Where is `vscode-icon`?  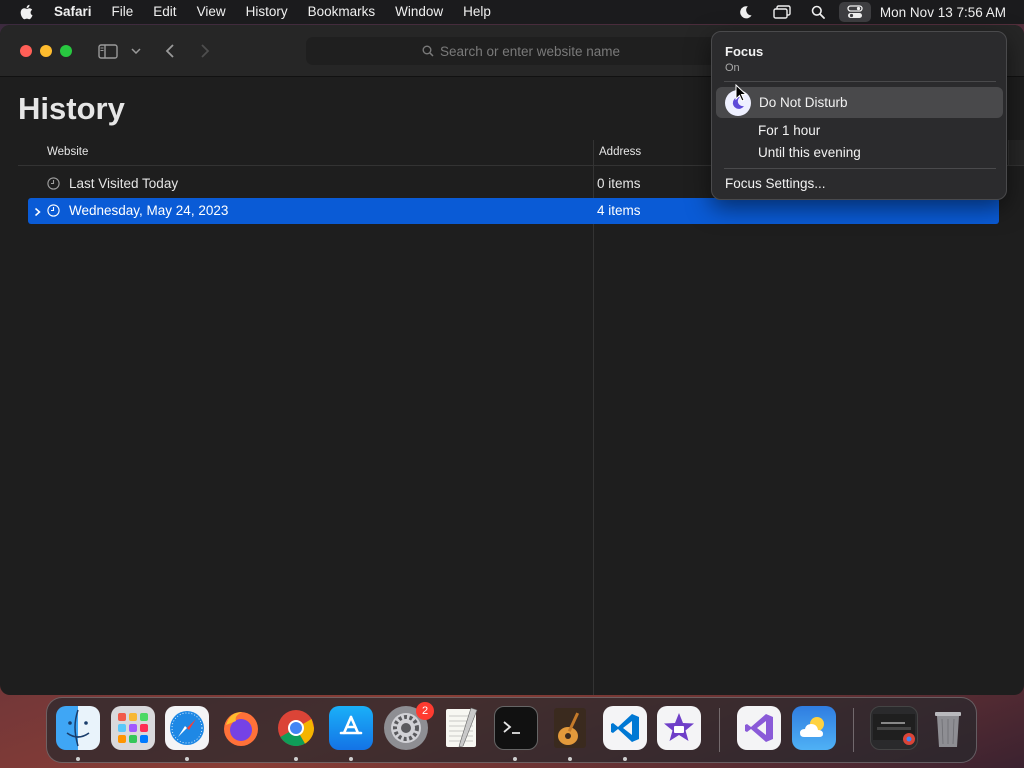
vscode-icon is located at coordinates (625, 728).